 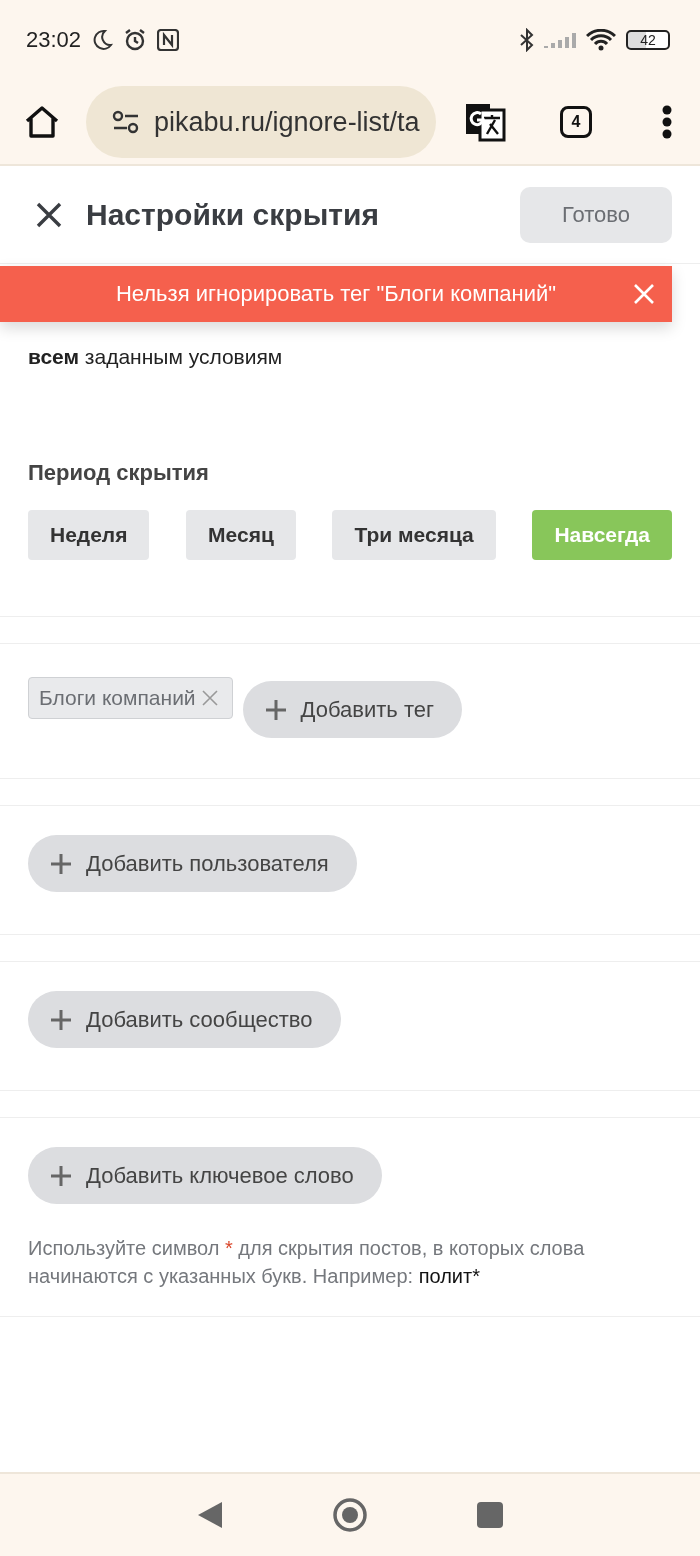 What do you see at coordinates (560, 40) in the screenshot?
I see `signal-icon` at bounding box center [560, 40].